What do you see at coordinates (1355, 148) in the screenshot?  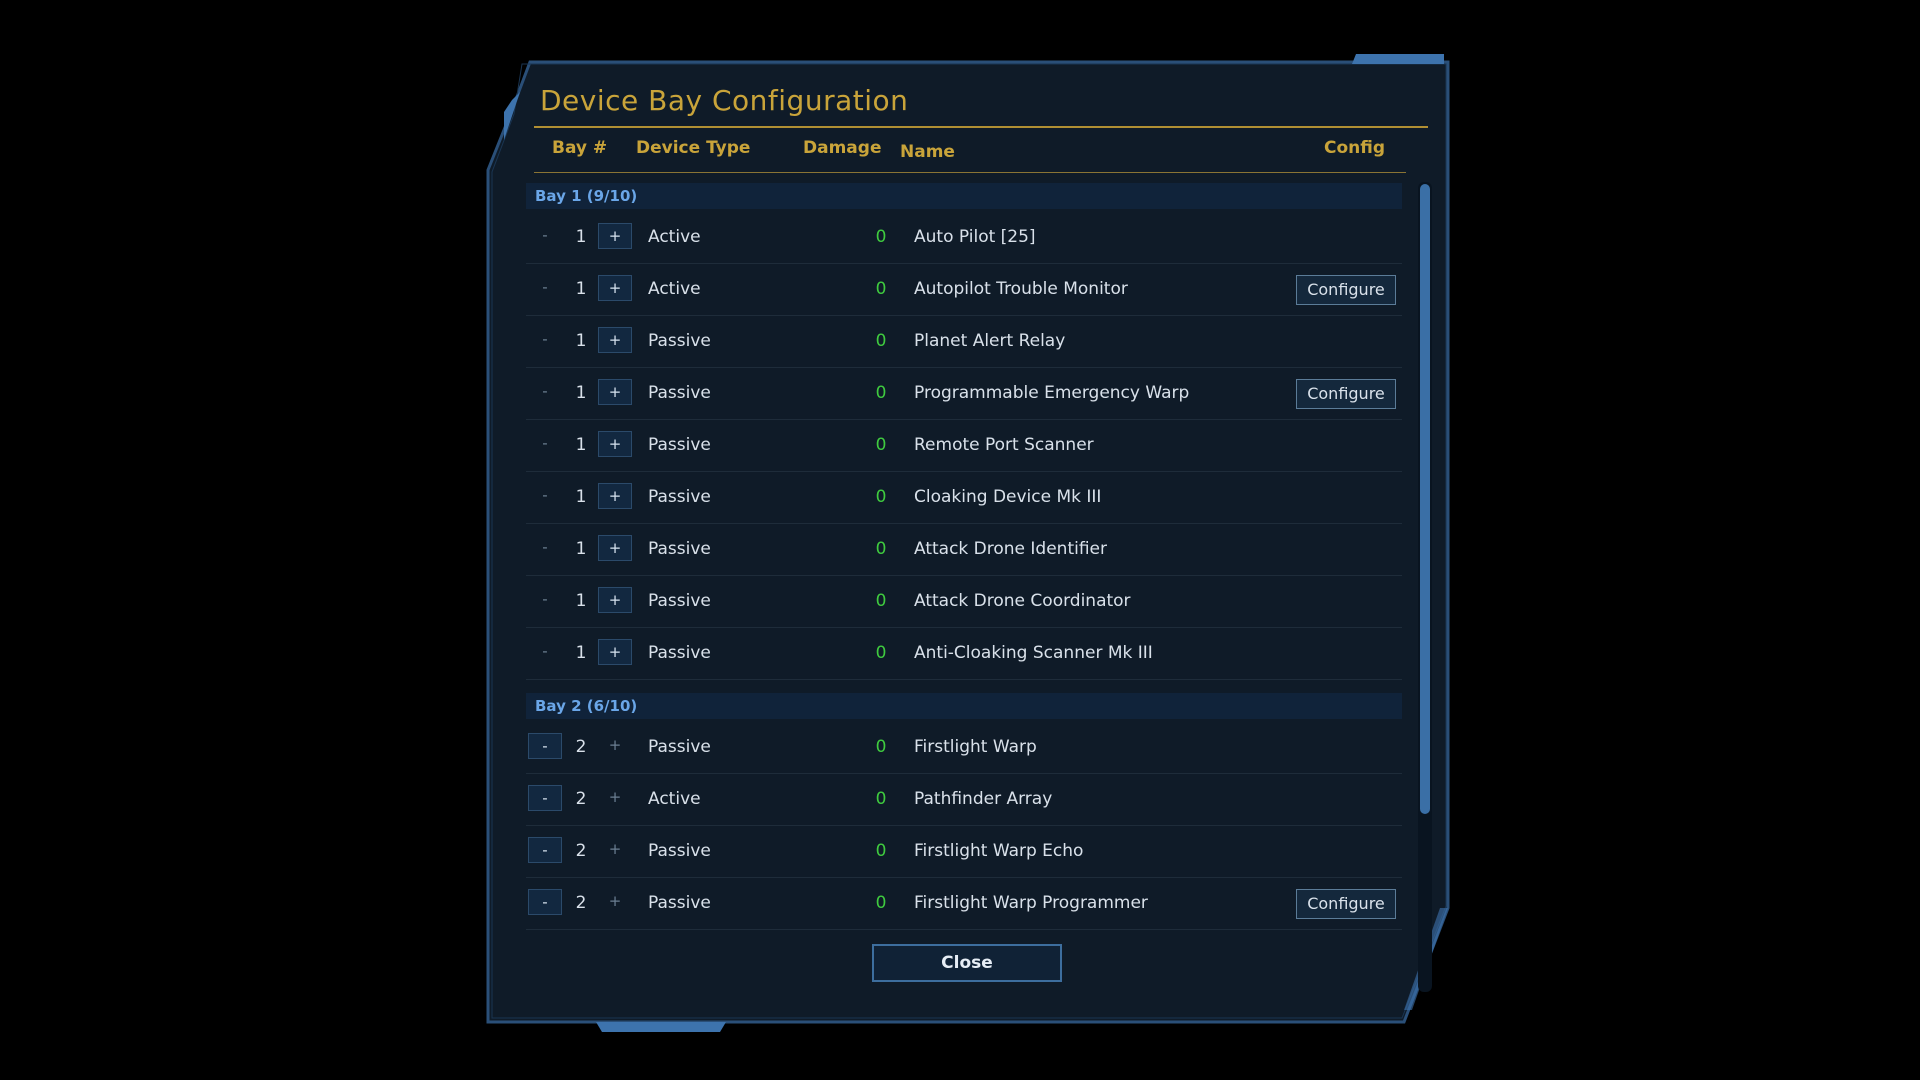 I see `column-header-config: Config` at bounding box center [1355, 148].